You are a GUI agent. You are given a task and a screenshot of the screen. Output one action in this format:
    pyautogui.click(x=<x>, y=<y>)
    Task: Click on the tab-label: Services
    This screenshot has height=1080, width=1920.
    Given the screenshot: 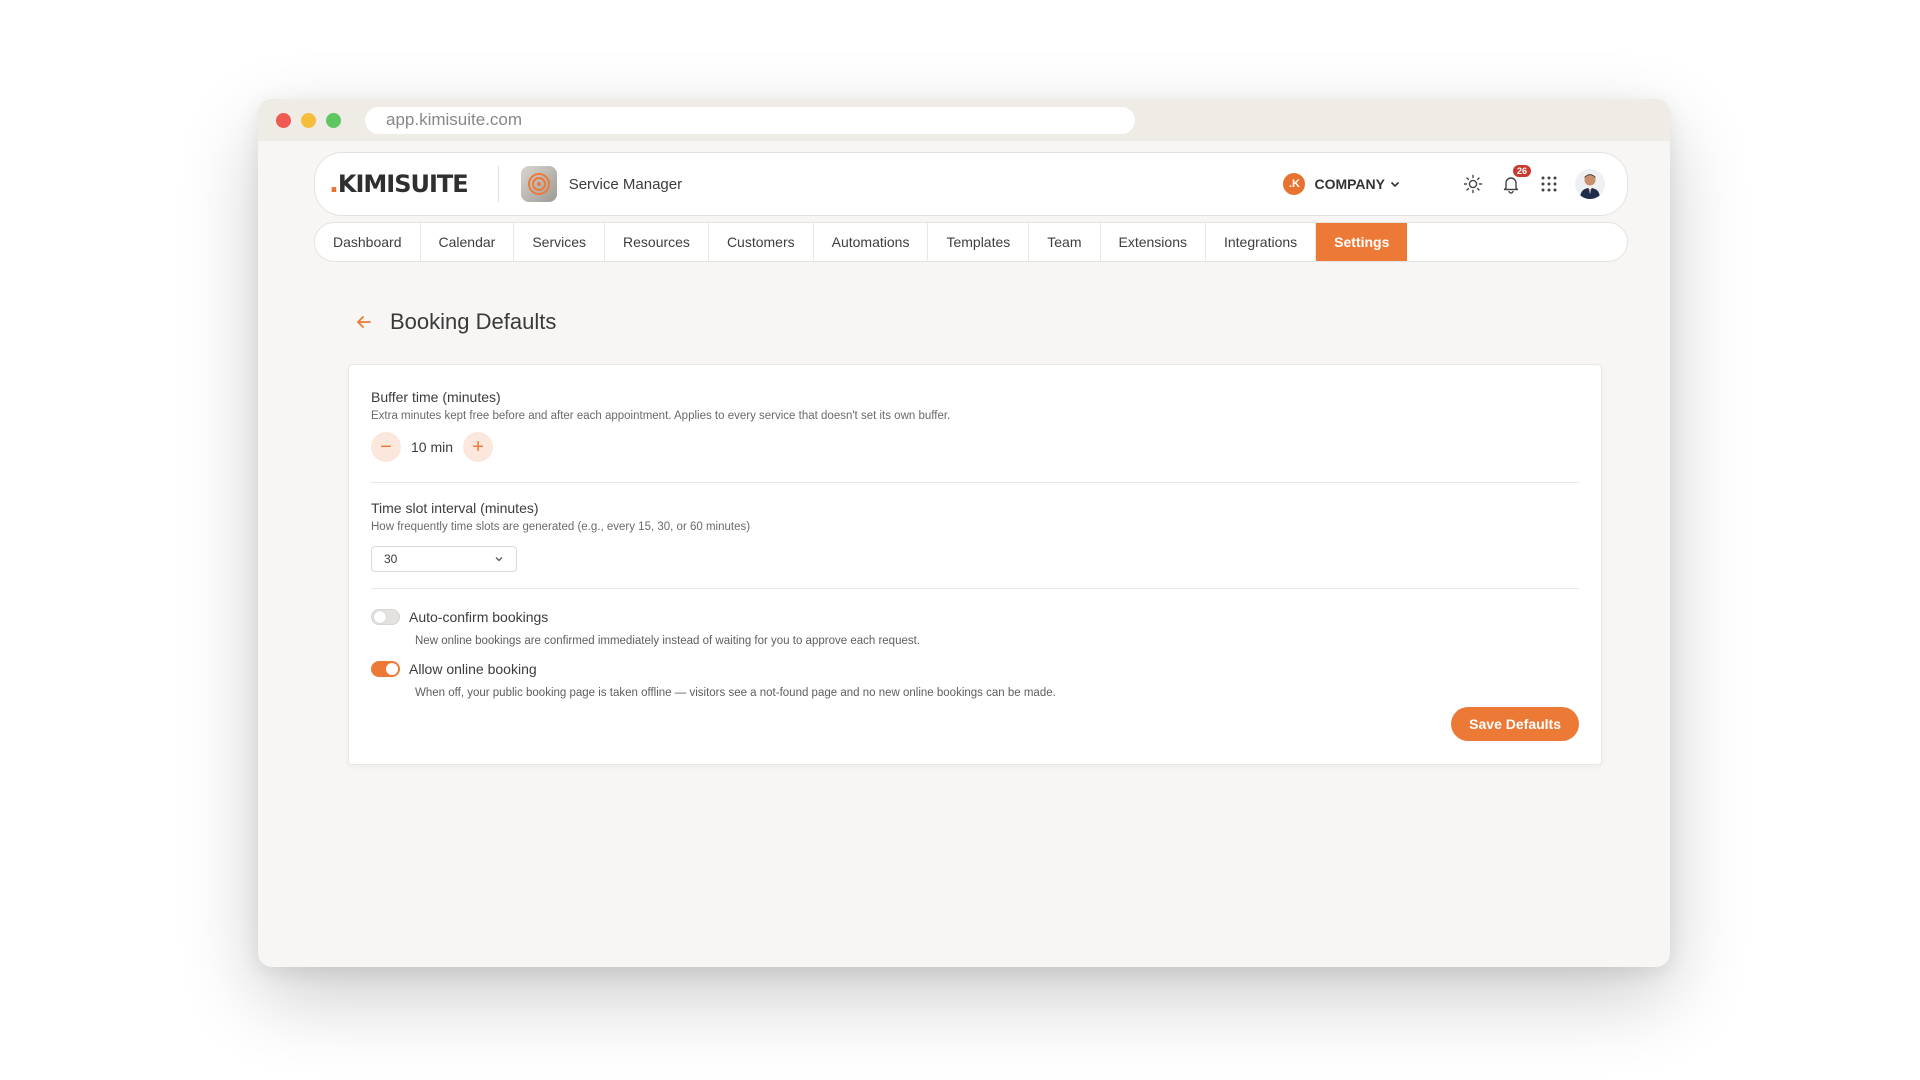 What is the action you would take?
    pyautogui.click(x=559, y=242)
    